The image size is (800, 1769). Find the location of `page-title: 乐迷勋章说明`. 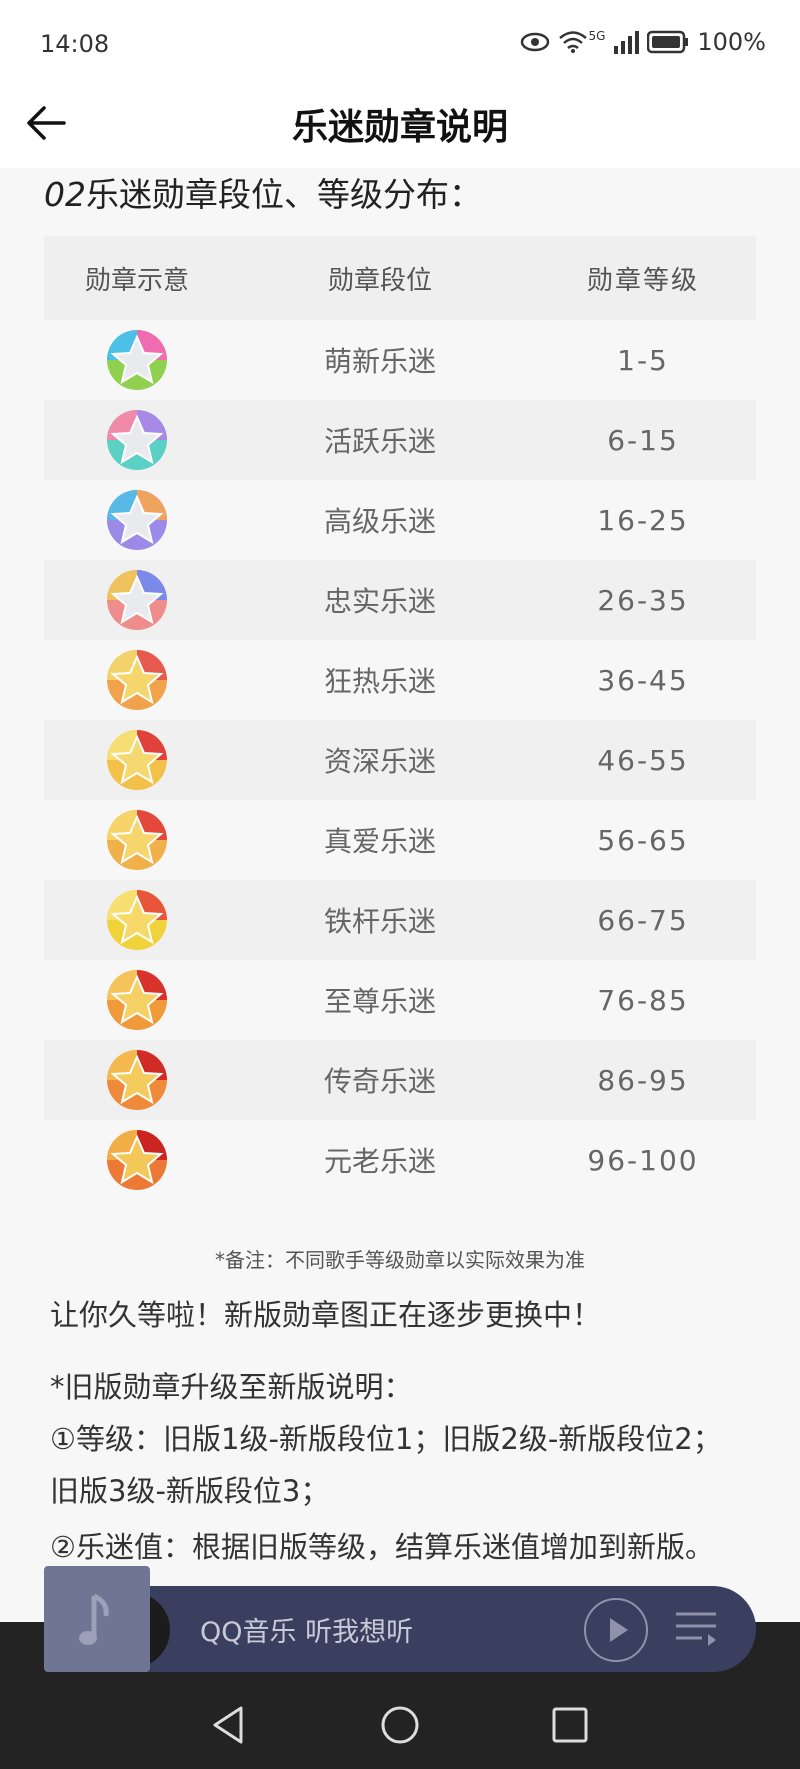

page-title: 乐迷勋章说明 is located at coordinates (399, 127).